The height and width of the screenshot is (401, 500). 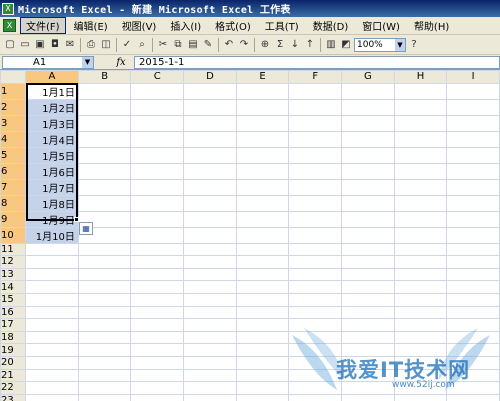 I want to click on column-header-h: H, so click(x=420, y=77).